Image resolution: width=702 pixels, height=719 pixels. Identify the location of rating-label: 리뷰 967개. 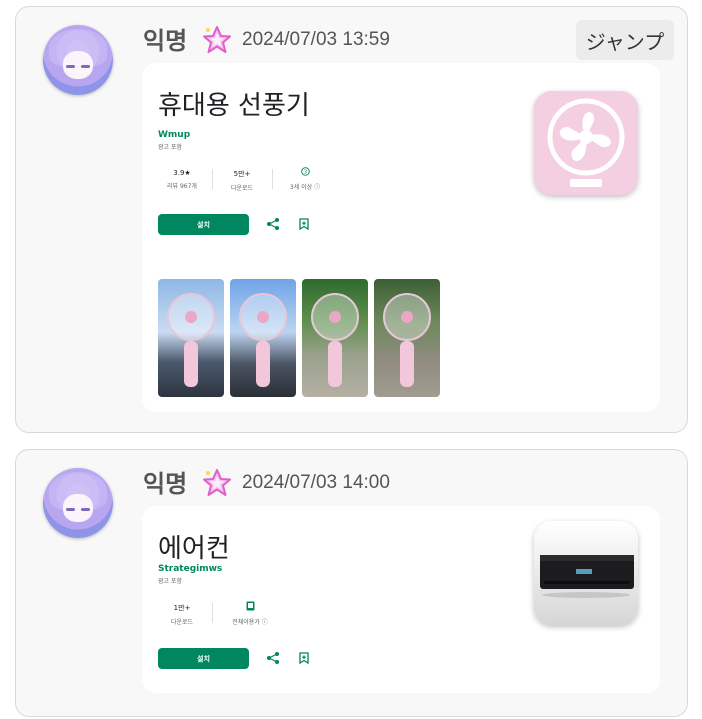
(182, 186).